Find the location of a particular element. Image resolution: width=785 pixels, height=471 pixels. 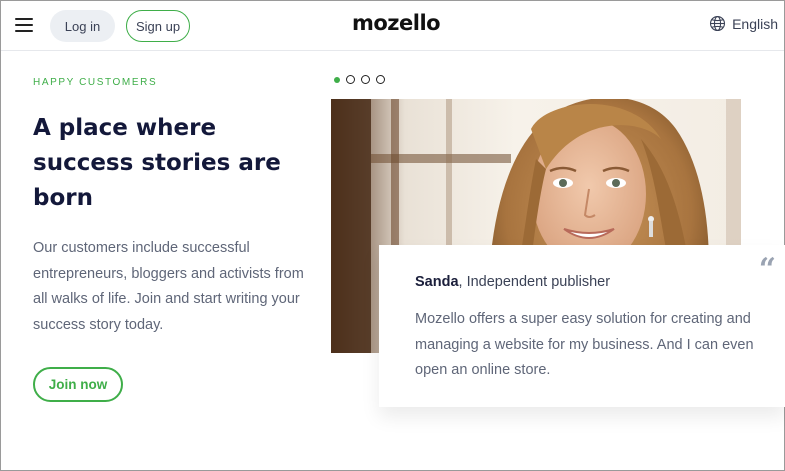

signup-button: Sign up is located at coordinates (158, 26).